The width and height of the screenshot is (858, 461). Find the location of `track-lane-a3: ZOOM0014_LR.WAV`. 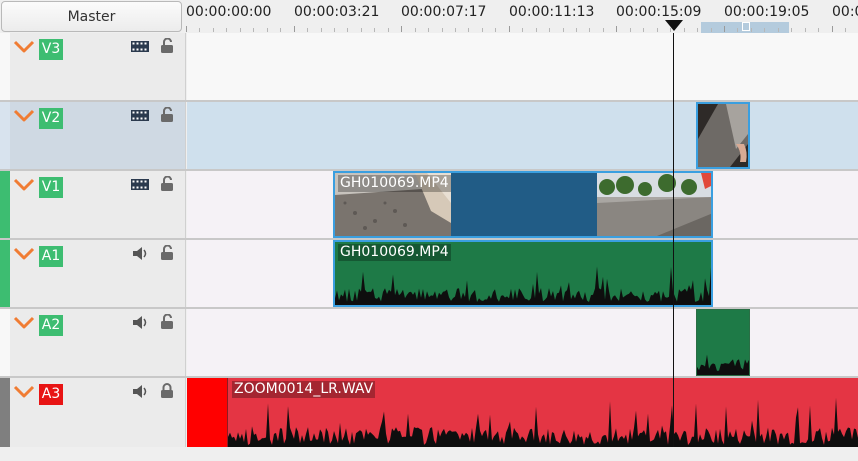

track-lane-a3: ZOOM0014_LR.WAV is located at coordinates (522, 412).